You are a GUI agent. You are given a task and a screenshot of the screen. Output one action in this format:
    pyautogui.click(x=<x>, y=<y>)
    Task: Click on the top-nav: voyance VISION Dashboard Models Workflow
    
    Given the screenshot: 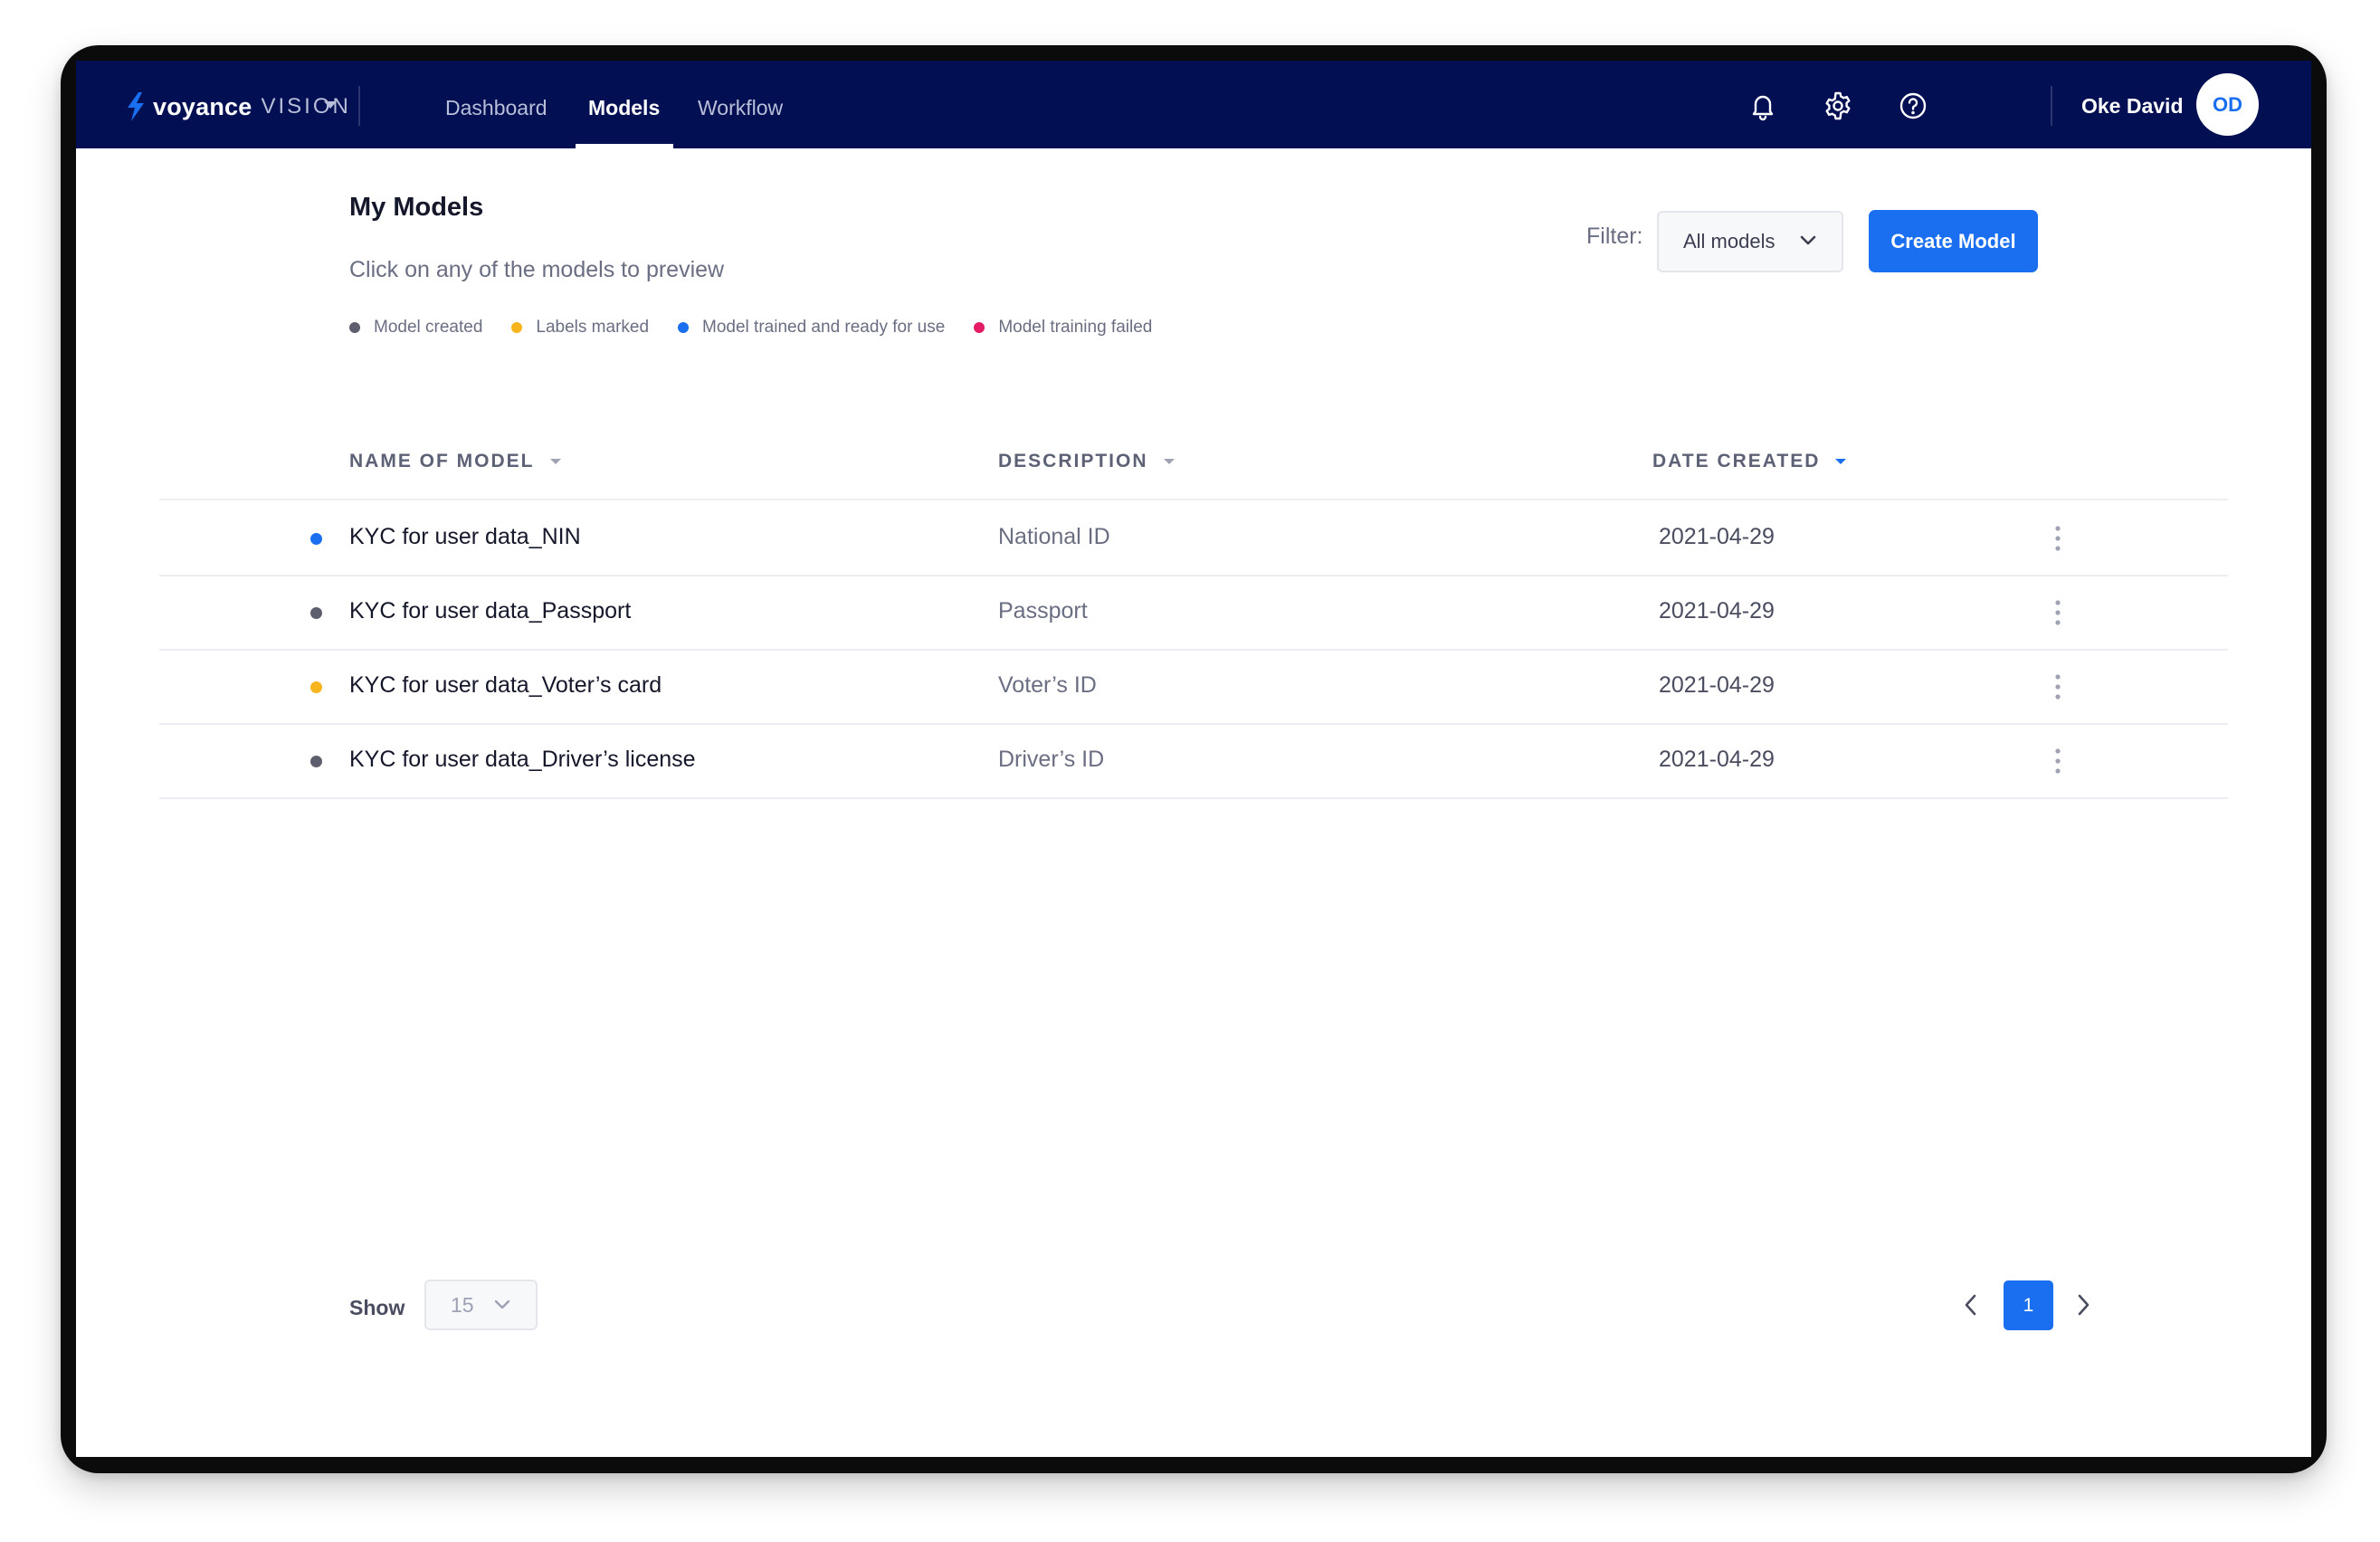 What is the action you would take?
    pyautogui.click(x=1193, y=105)
    